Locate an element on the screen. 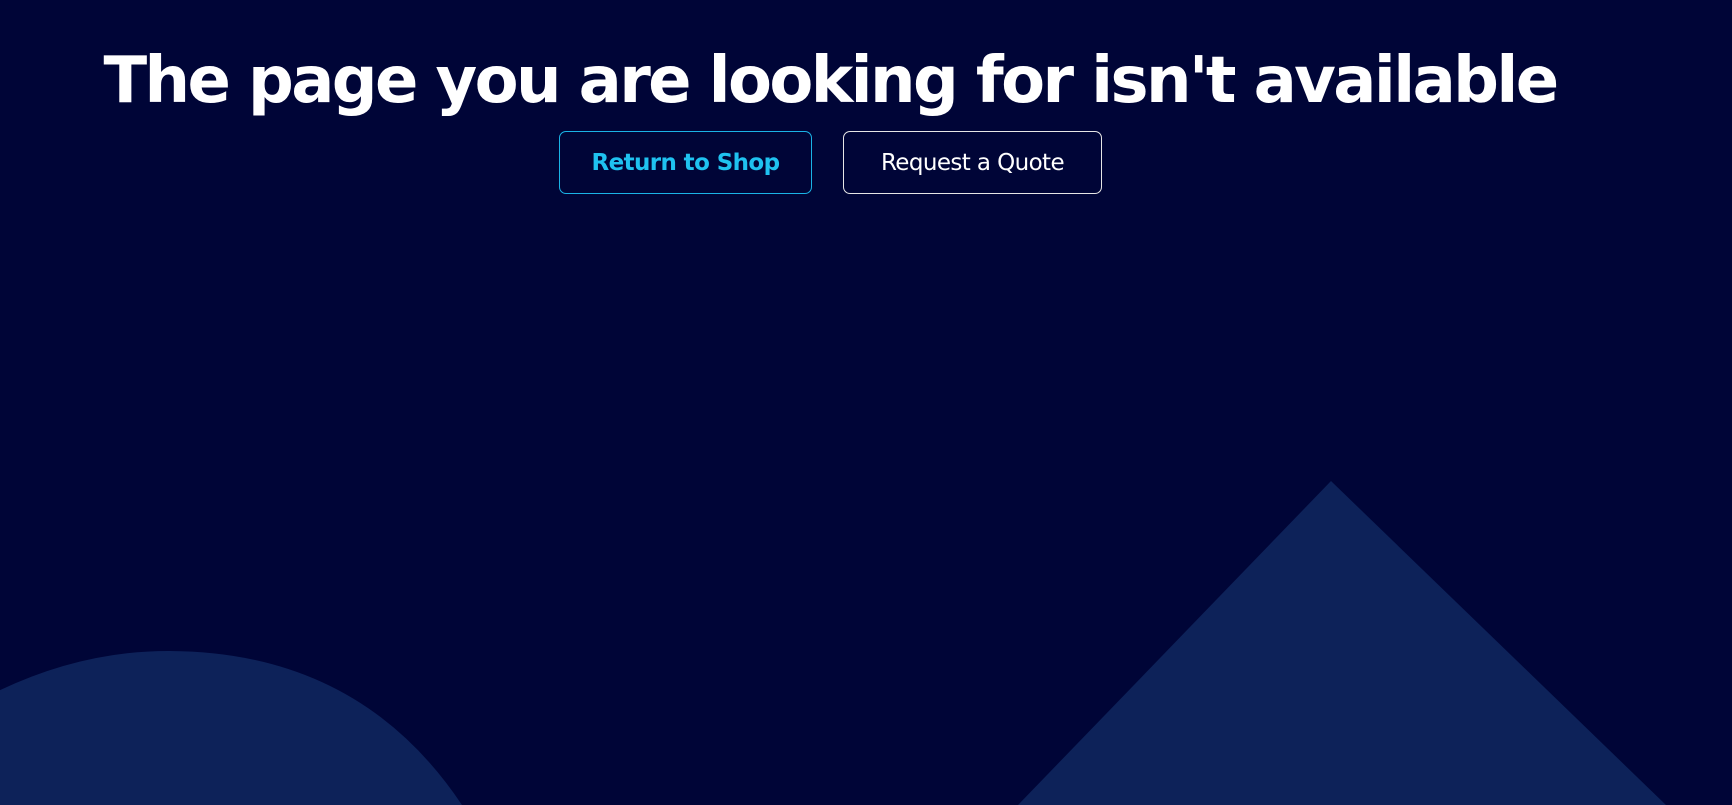  request-quote-button: Request a Quote is located at coordinates (972, 162).